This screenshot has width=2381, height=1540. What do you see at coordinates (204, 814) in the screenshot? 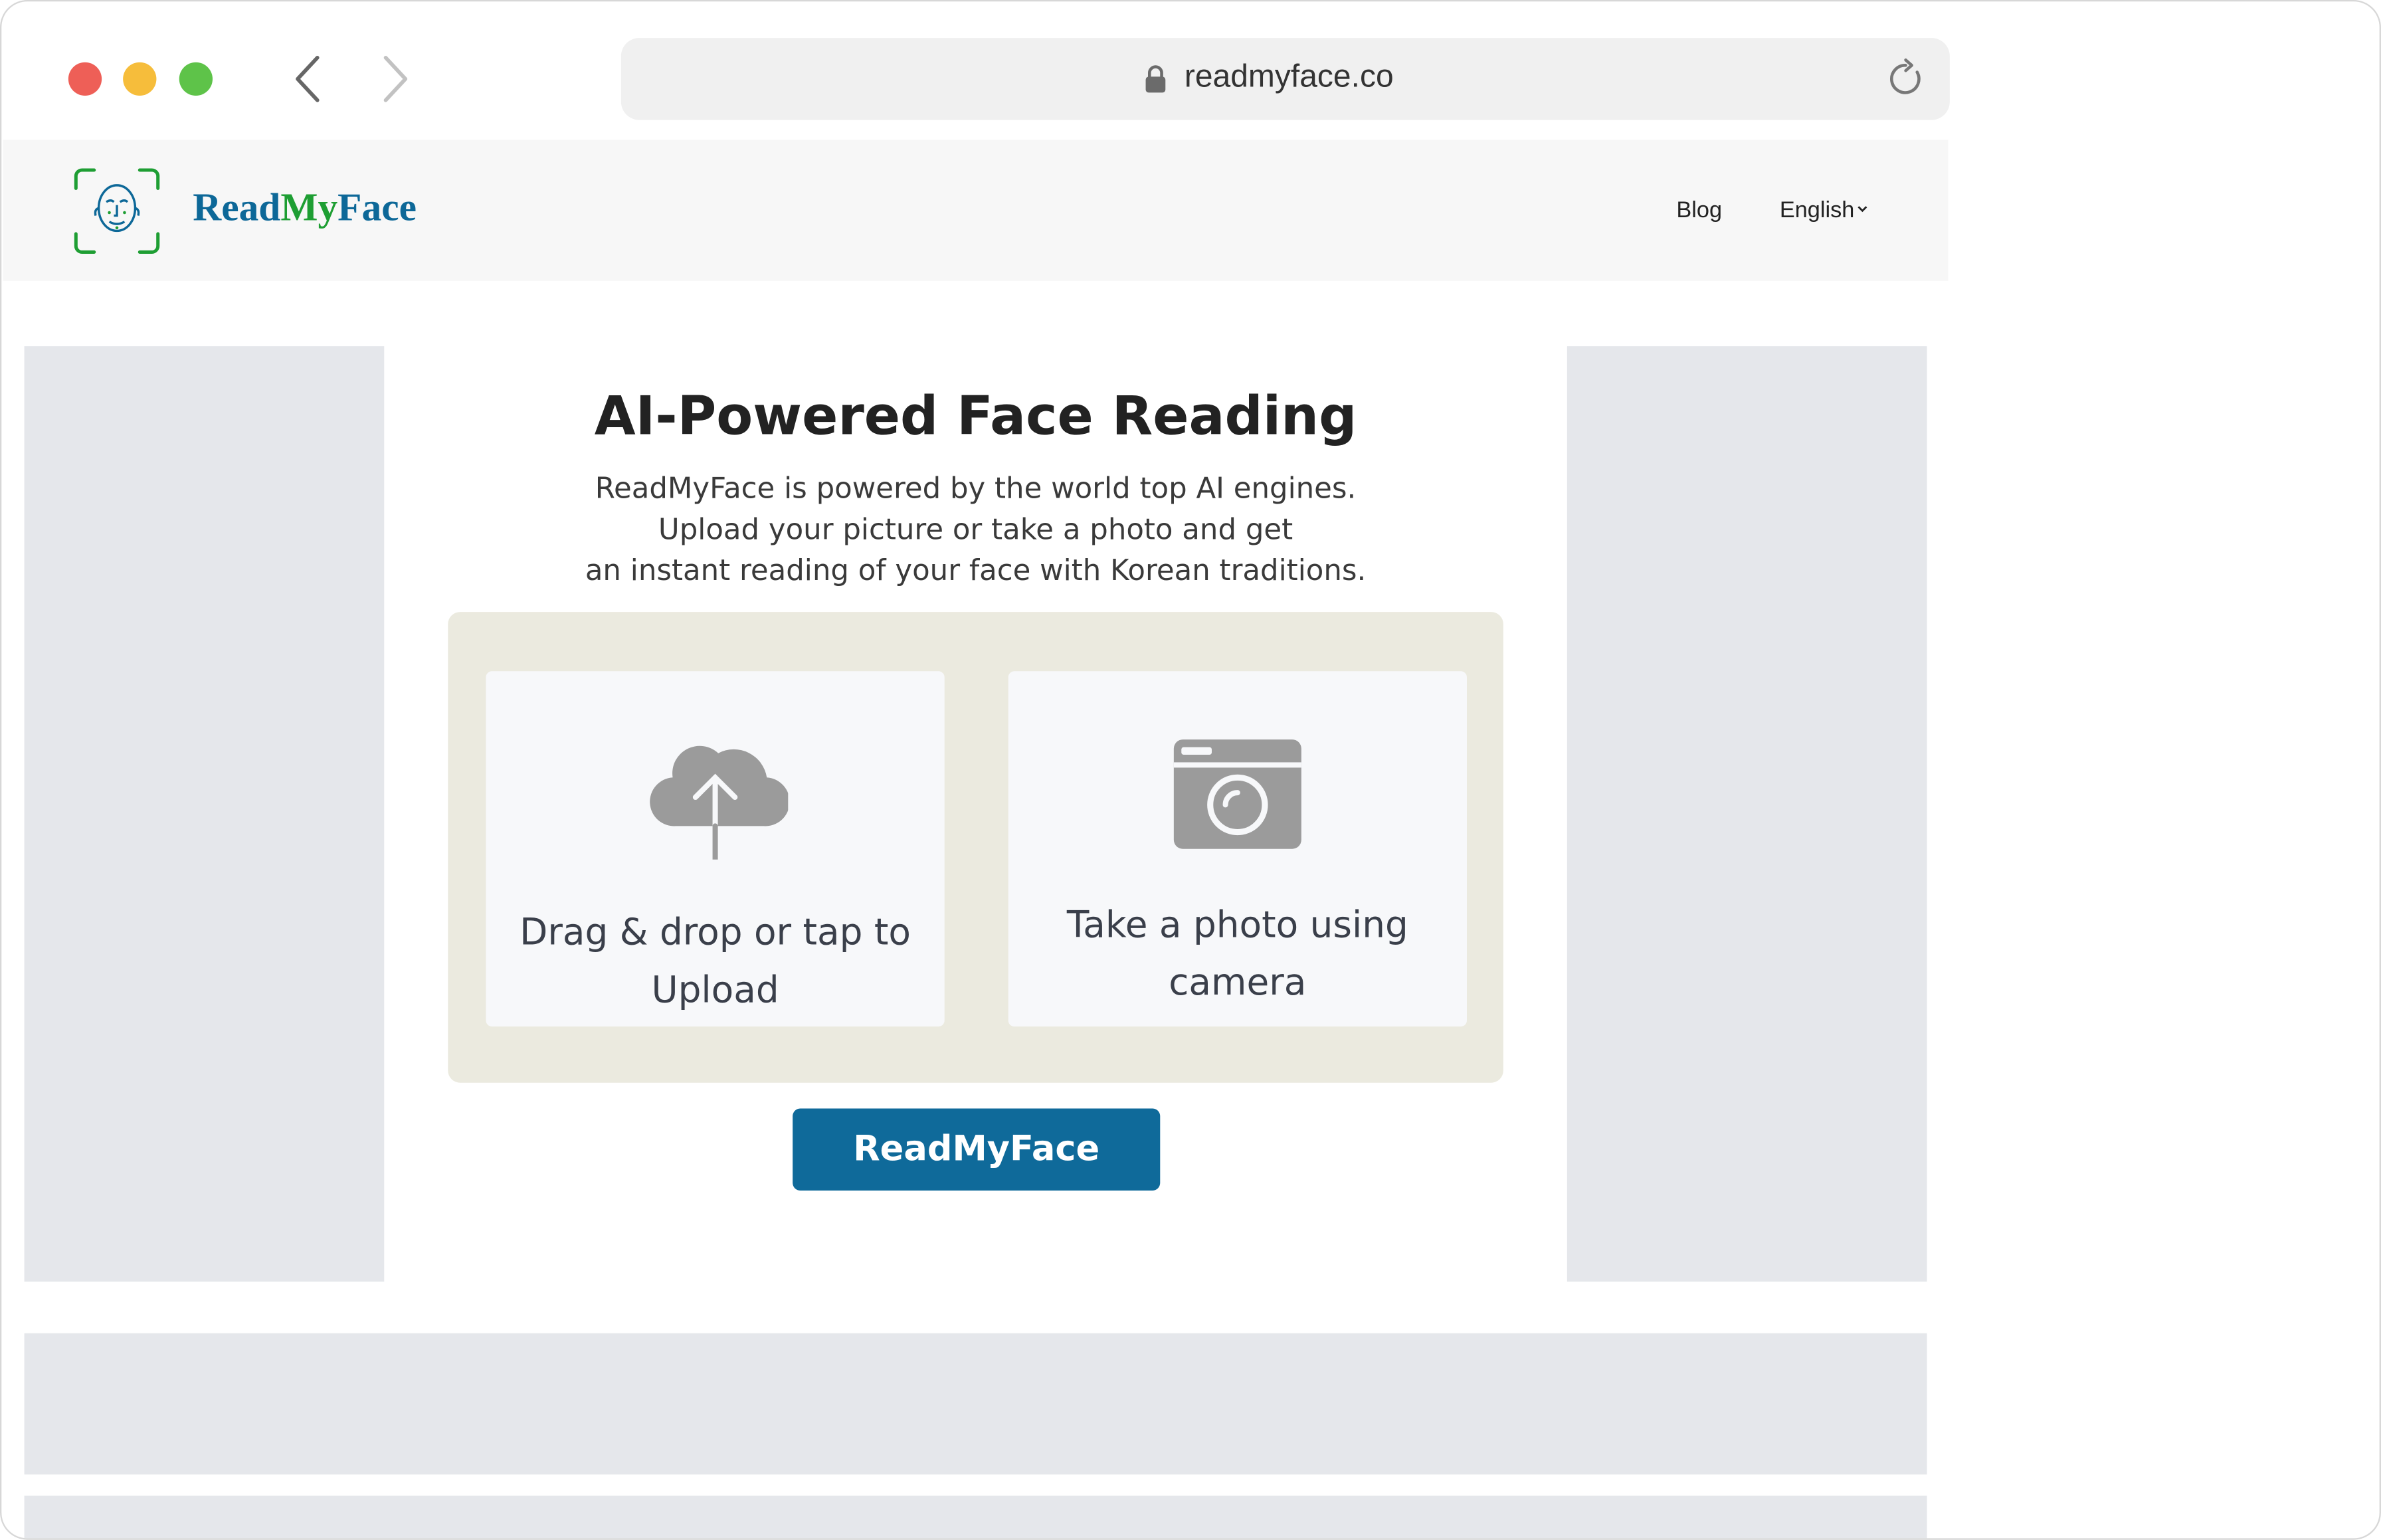
I see `ad-placeholder-left` at bounding box center [204, 814].